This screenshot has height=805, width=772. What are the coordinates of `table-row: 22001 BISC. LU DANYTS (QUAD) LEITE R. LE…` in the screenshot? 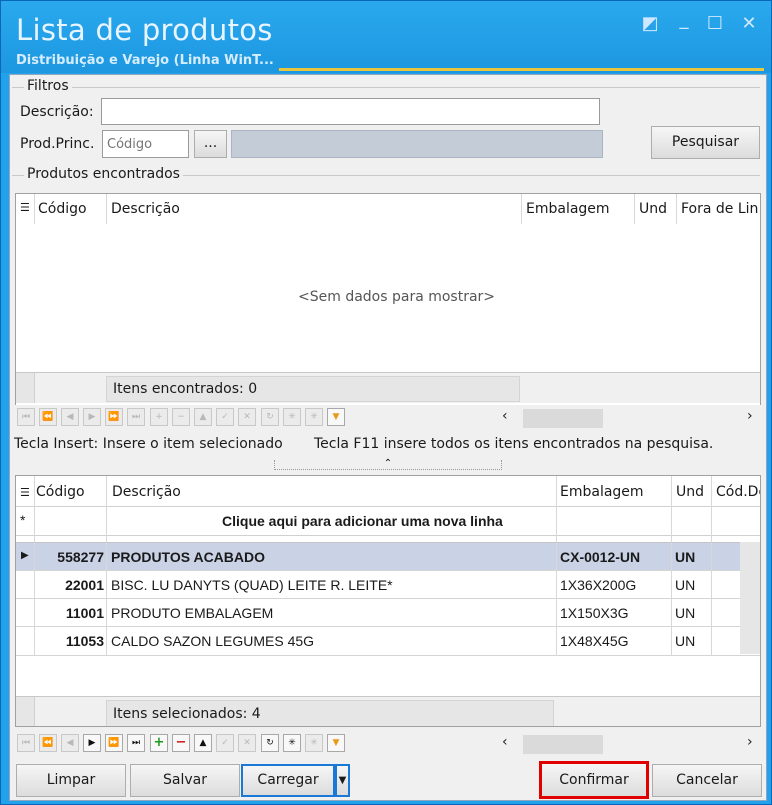 It's located at (388, 584).